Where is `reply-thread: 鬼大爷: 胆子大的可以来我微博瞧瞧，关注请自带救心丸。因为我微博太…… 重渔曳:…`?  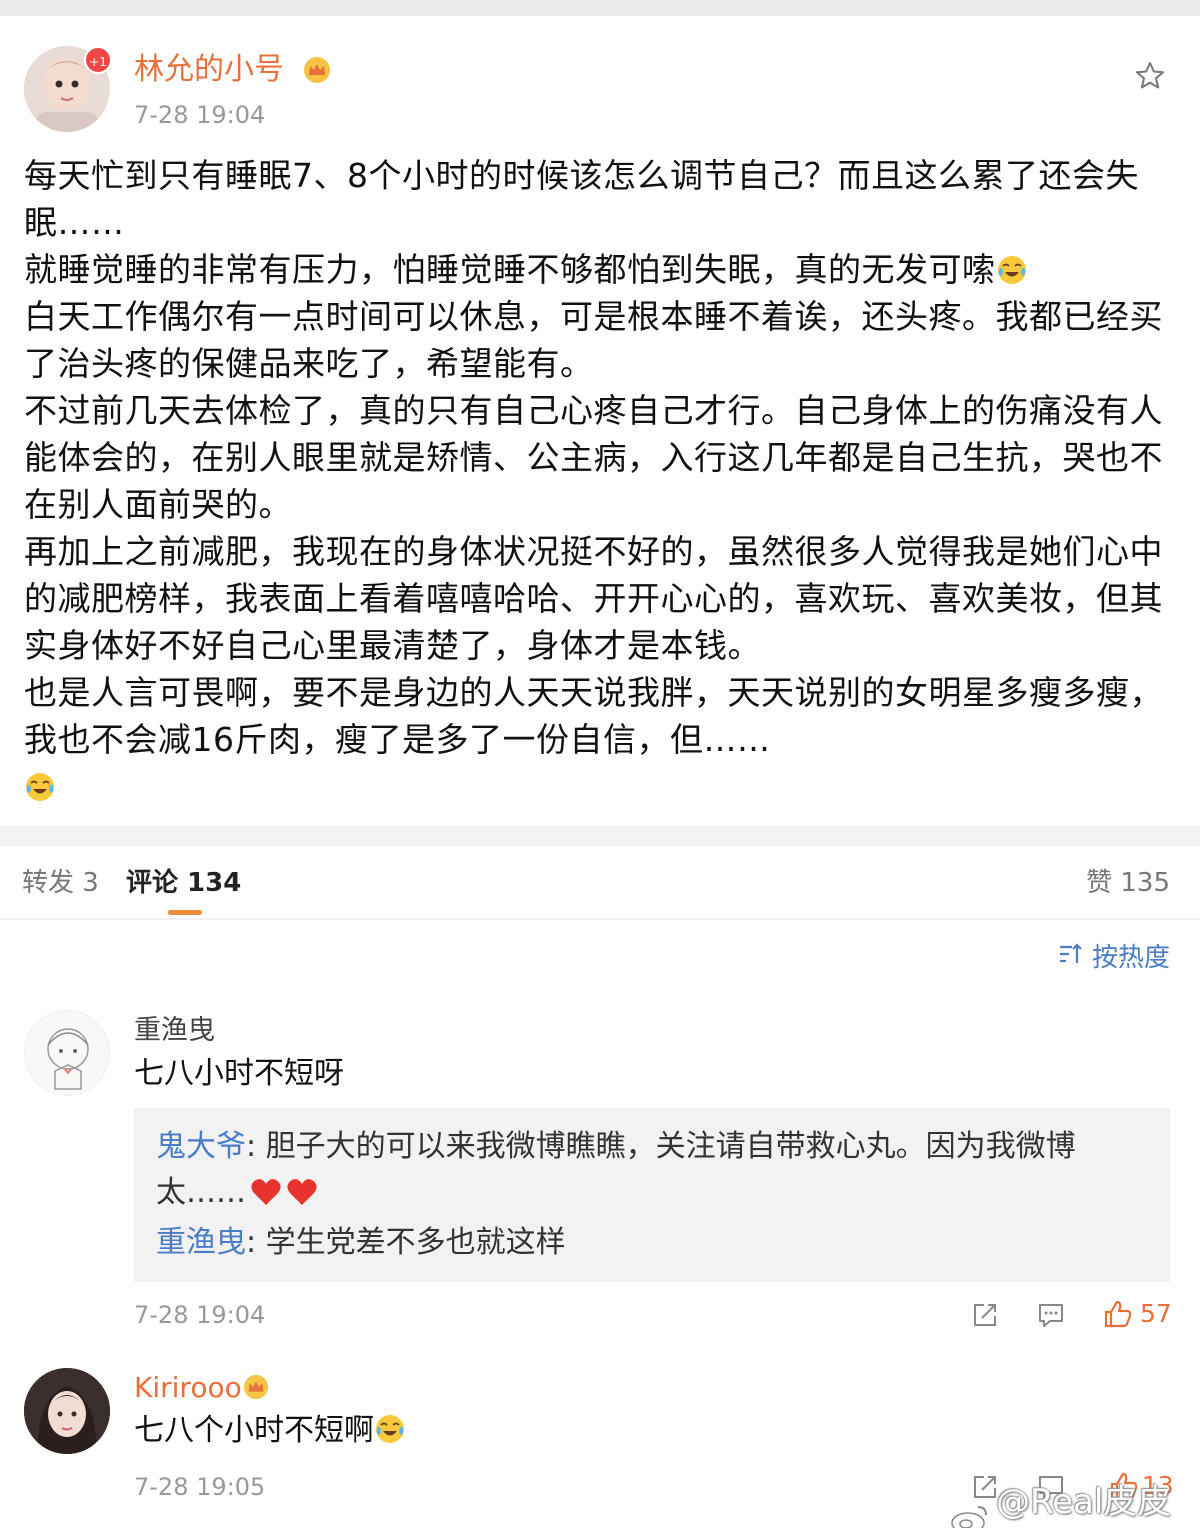 reply-thread: 鬼大爷: 胆子大的可以来我微博瞧瞧，关注请自带救心丸。因为我微博太…… 重渔曳:… is located at coordinates (652, 1195).